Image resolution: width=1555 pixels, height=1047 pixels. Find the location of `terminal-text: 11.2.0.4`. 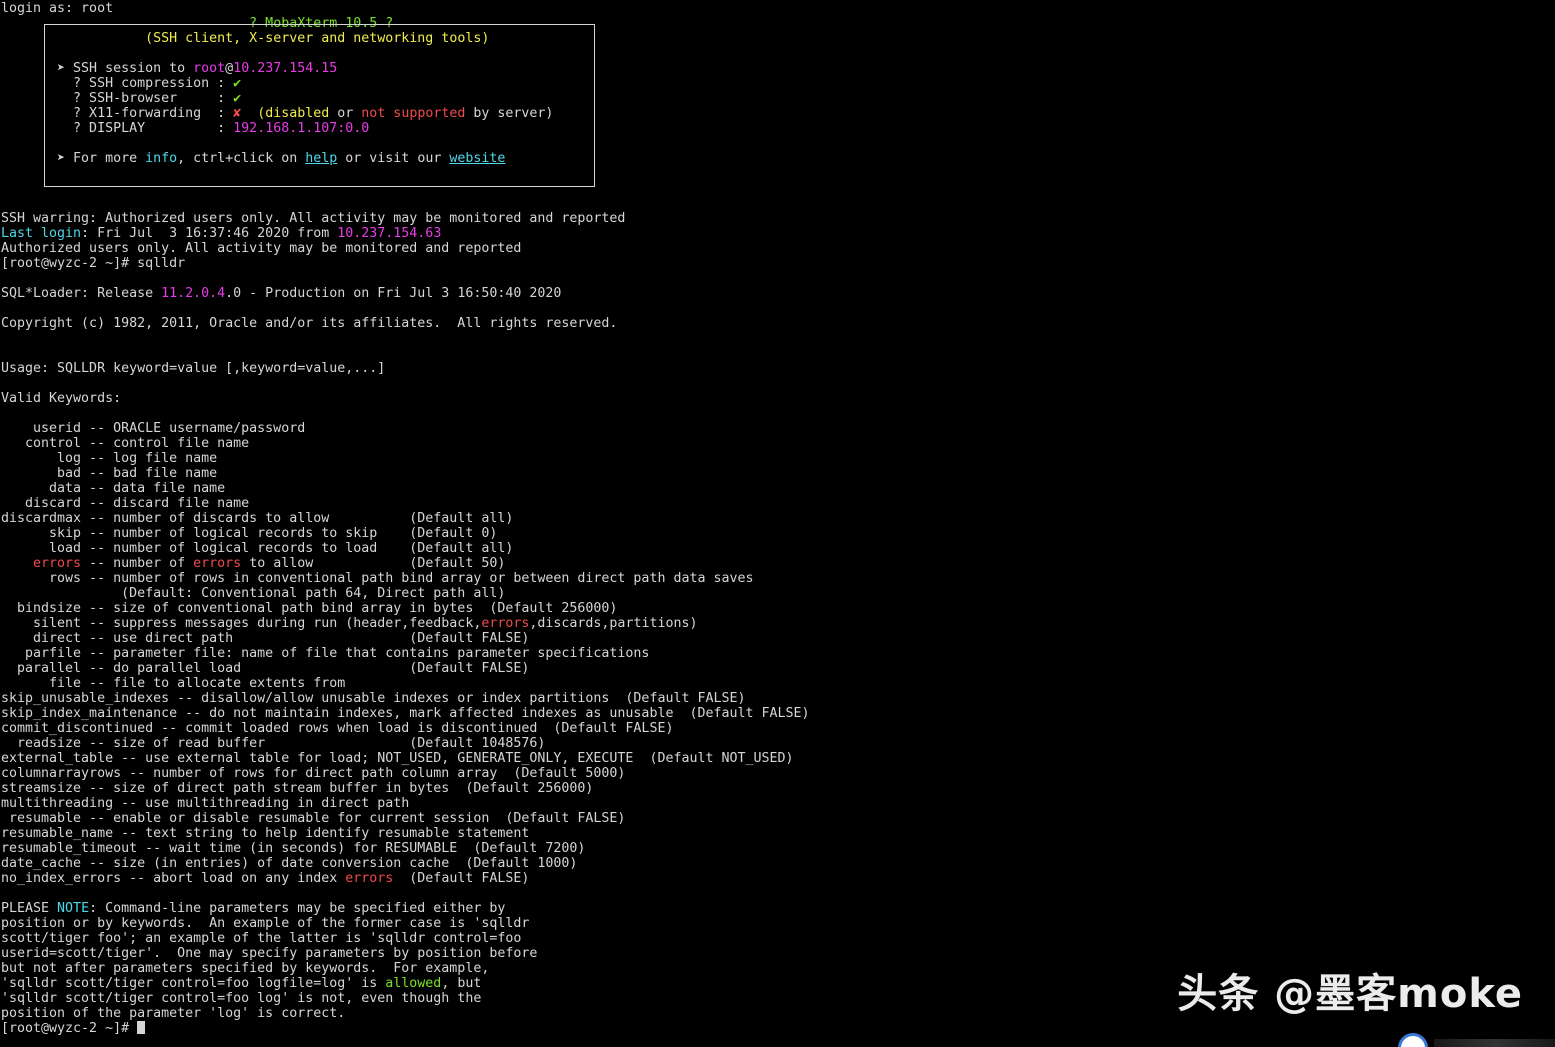

terminal-text: 11.2.0.4 is located at coordinates (193, 293).